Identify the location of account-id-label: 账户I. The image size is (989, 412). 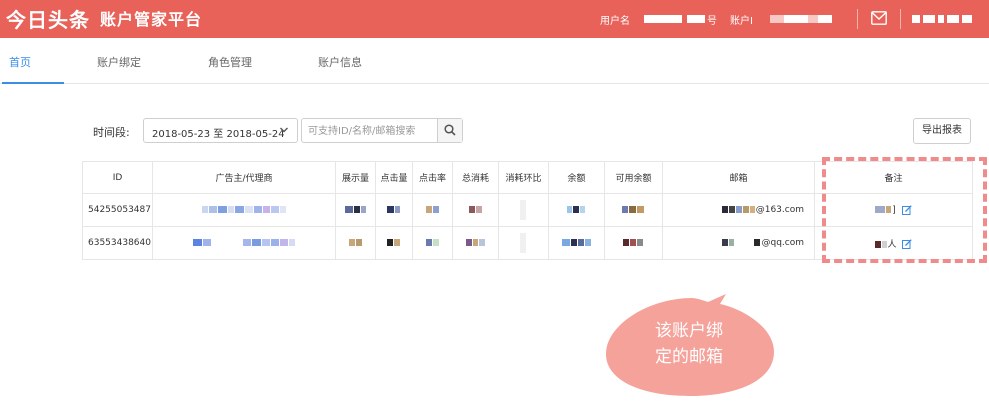
(741, 21).